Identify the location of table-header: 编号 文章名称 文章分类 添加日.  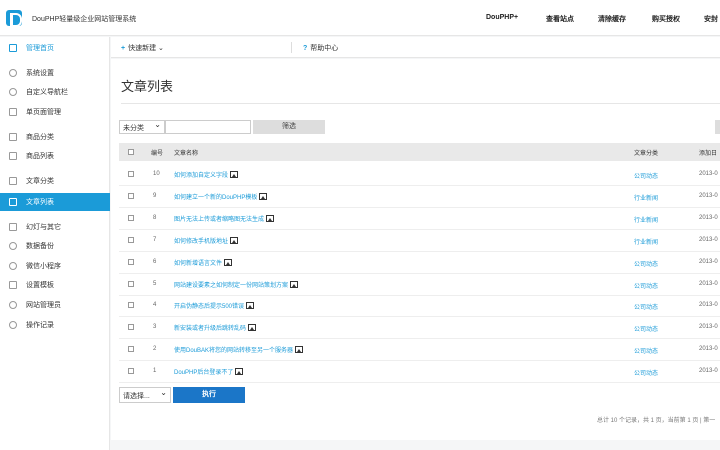
(419, 152).